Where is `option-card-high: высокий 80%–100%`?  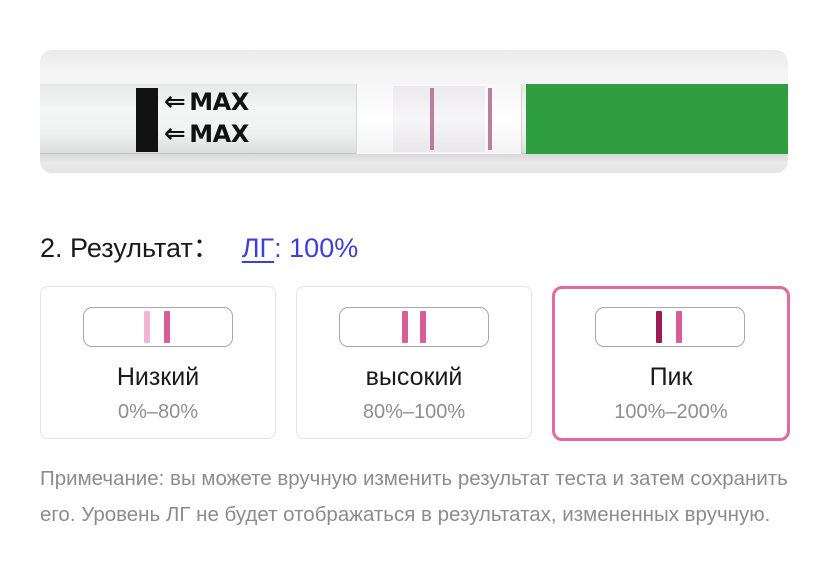
option-card-high: высокий 80%–100% is located at coordinates (414, 362).